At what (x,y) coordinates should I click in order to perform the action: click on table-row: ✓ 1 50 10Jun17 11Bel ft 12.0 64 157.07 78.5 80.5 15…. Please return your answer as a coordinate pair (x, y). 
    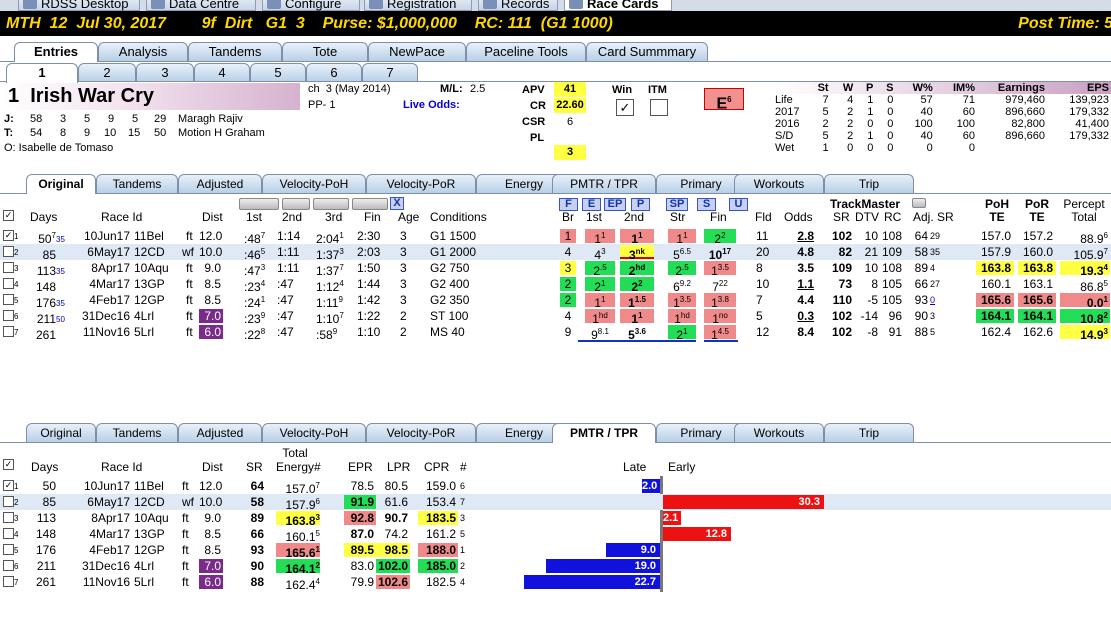
    Looking at the image, I should click on (555, 487).